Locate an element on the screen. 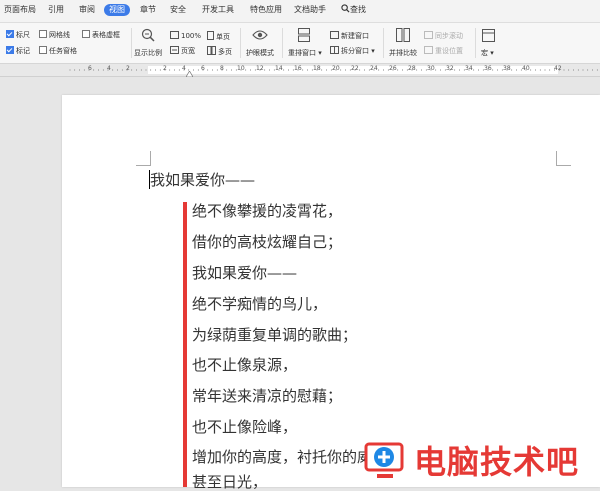  highlight-bar is located at coordinates (185, 344).